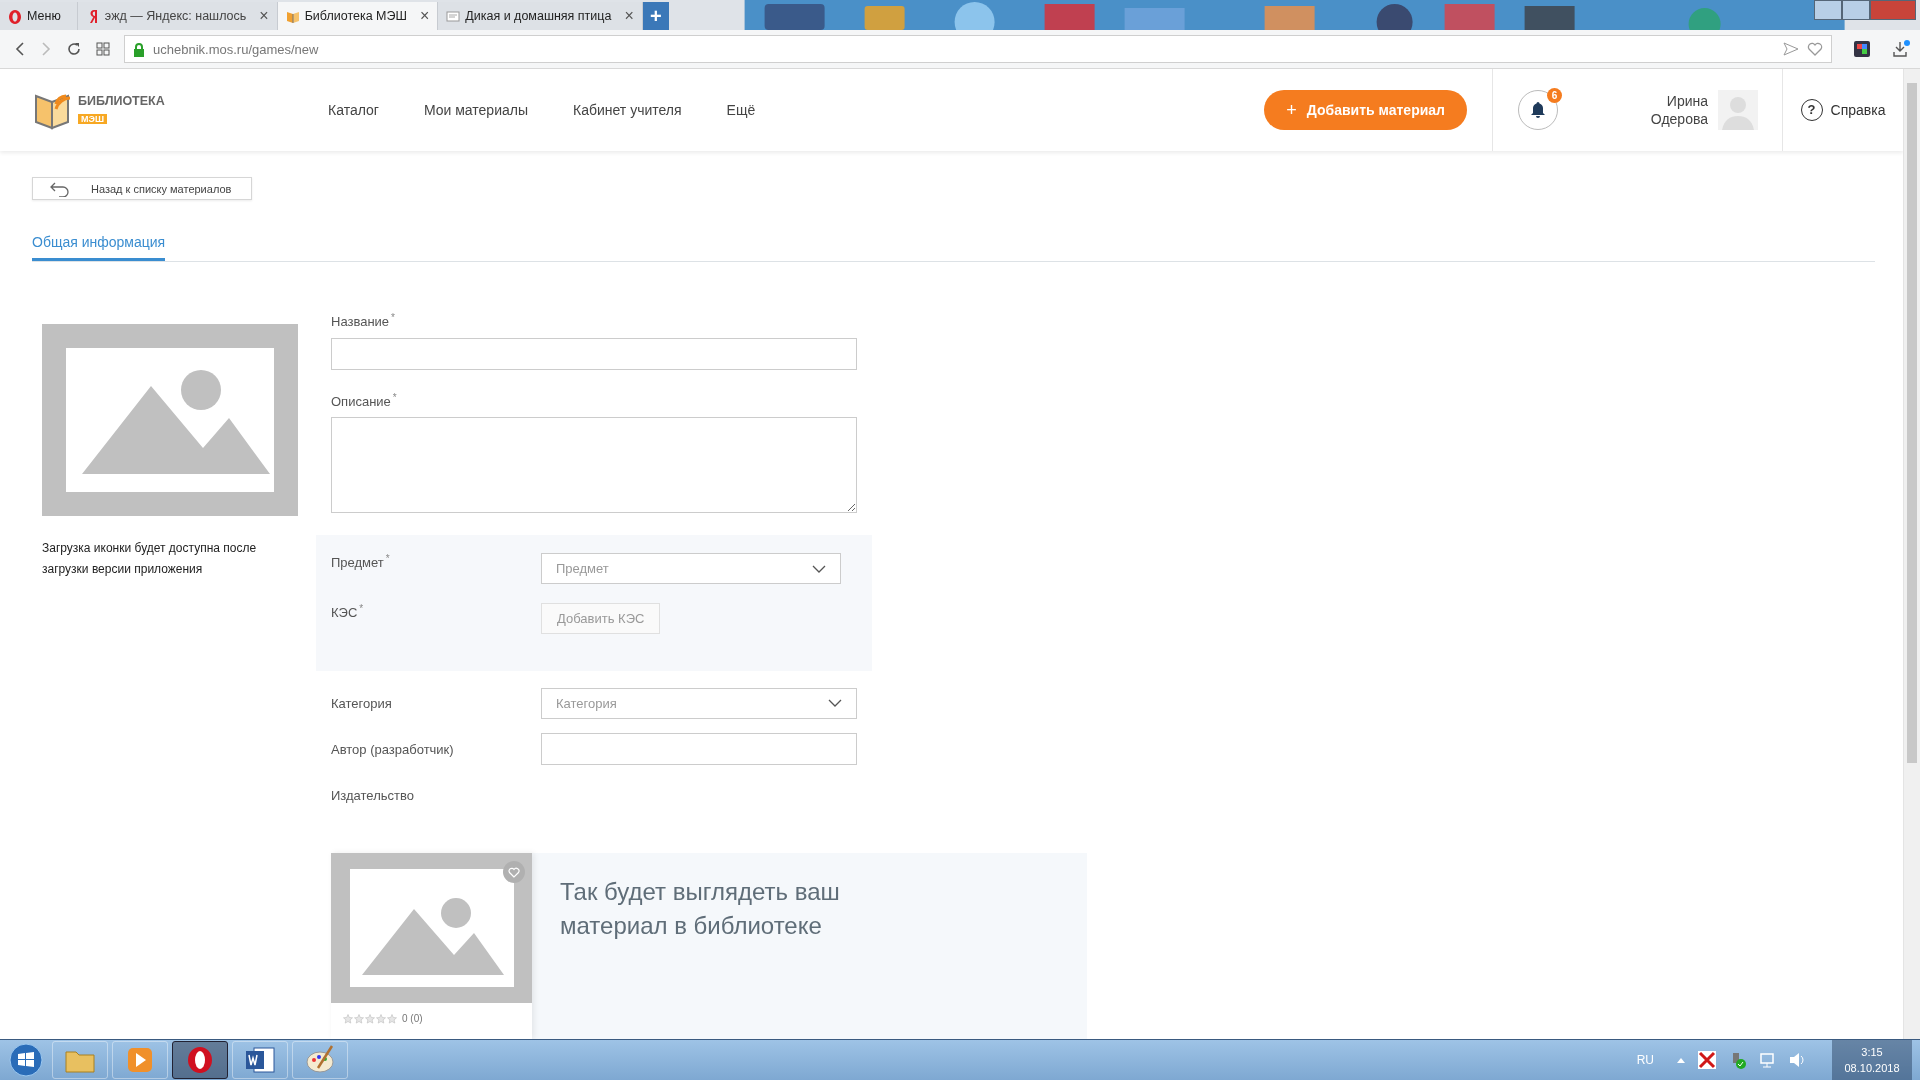 Image resolution: width=1920 pixels, height=1080 pixels. What do you see at coordinates (1738, 110) in the screenshot?
I see `avatar-icon` at bounding box center [1738, 110].